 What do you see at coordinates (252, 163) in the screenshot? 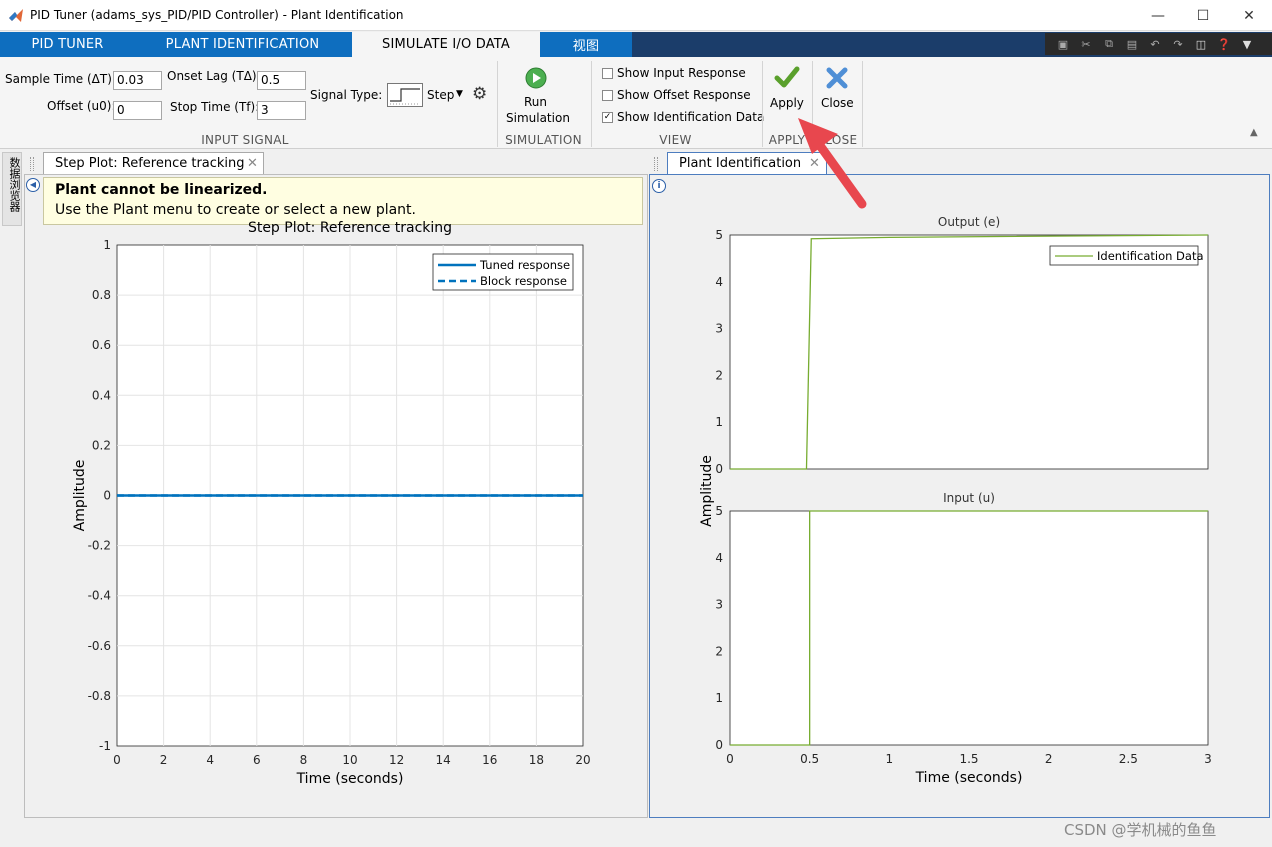
I see `close-tab-icon: ✕` at bounding box center [252, 163].